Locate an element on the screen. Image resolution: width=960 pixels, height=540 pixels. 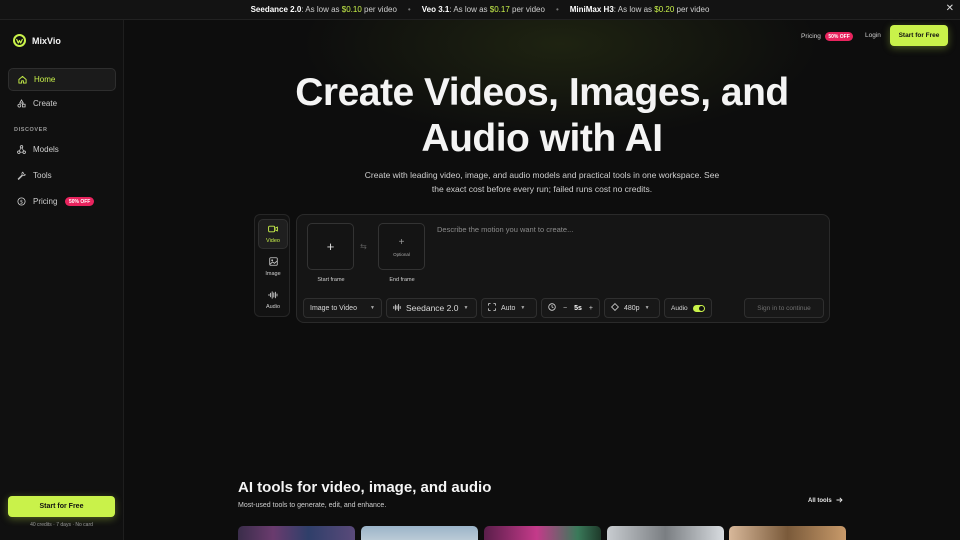
sidebar-item-label: Home is located at coordinates (45, 79).